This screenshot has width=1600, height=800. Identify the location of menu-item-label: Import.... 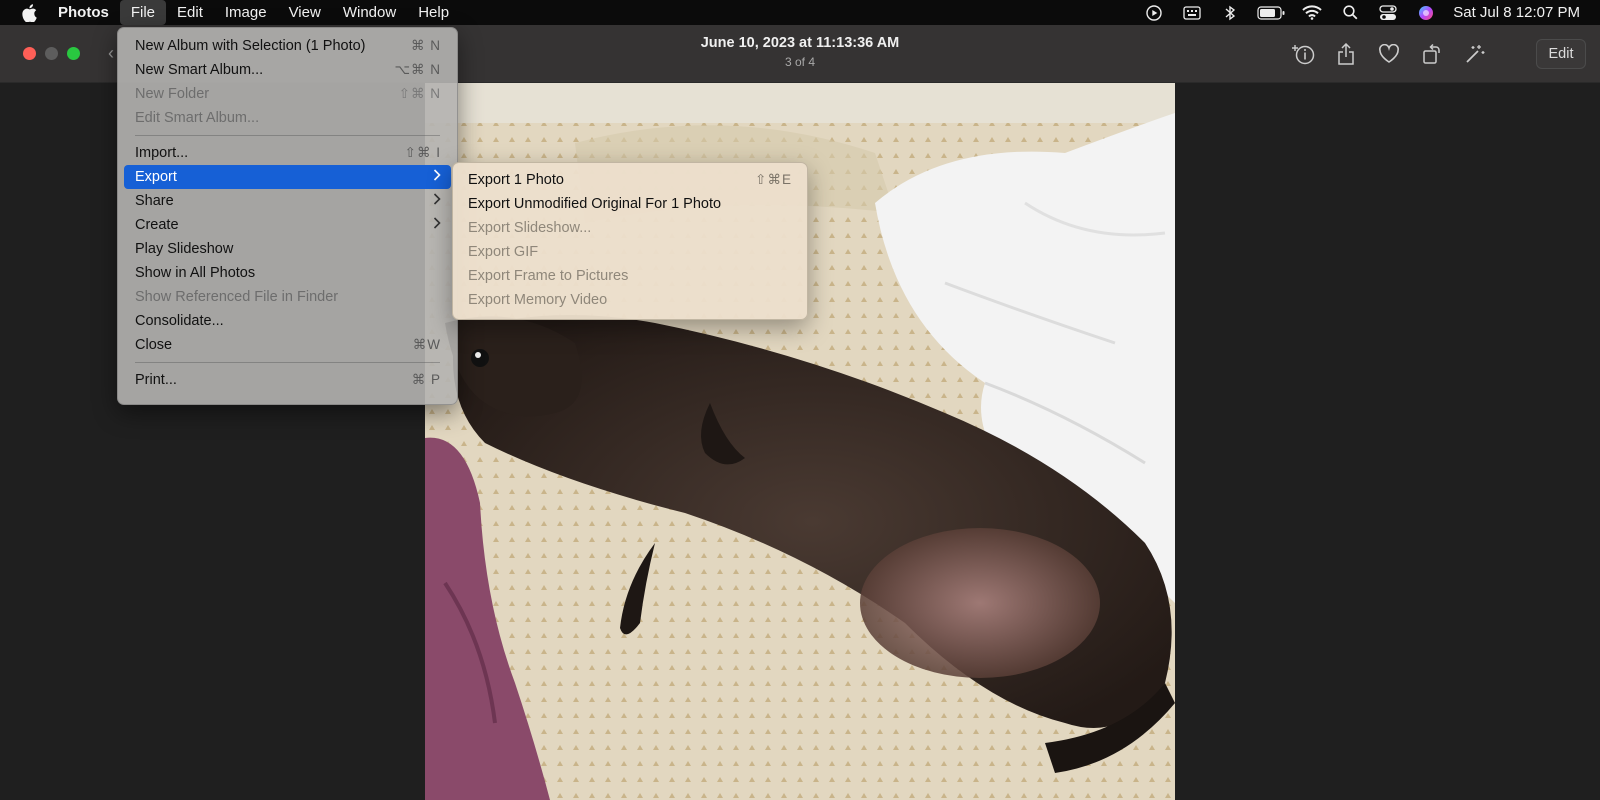
(162, 153).